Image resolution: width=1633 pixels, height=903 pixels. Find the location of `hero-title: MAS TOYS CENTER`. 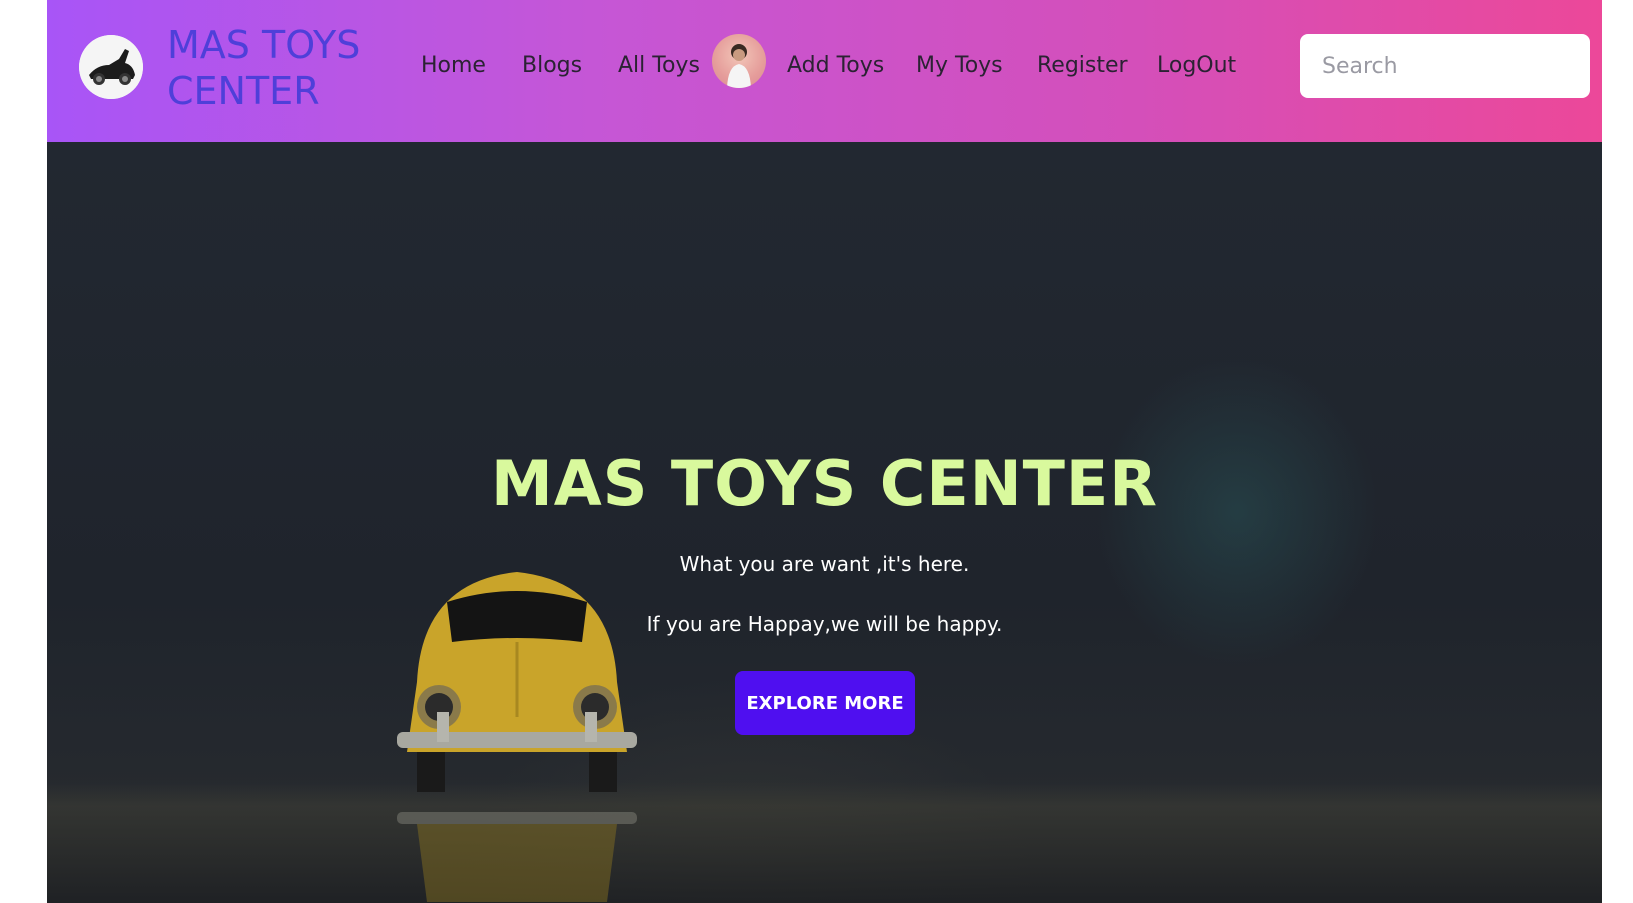

hero-title: MAS TOYS CENTER is located at coordinates (824, 483).